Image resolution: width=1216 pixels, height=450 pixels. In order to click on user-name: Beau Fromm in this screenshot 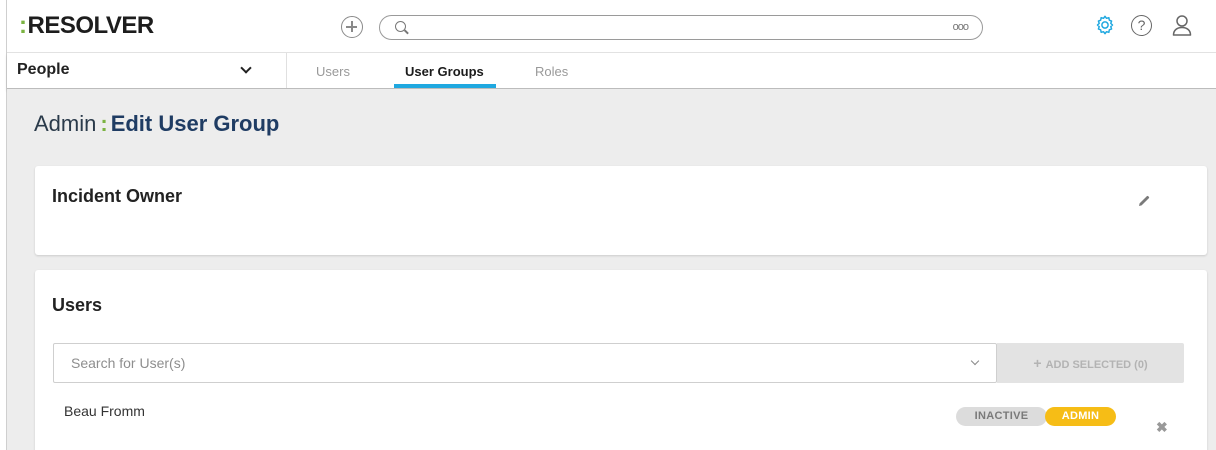, I will do `click(104, 411)`.